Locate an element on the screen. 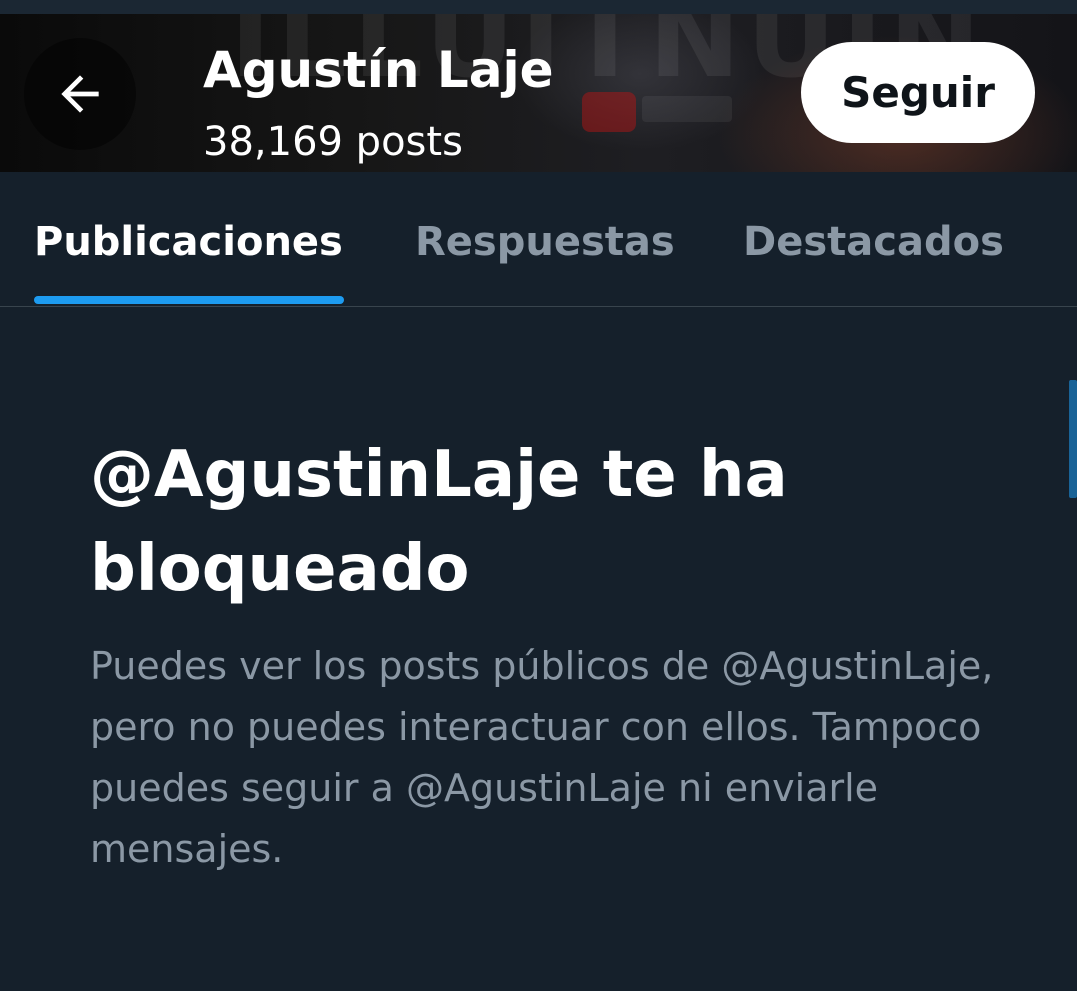 The height and width of the screenshot is (991, 1077). blocked-title: @AgustinLaje te ha bloqueado is located at coordinates (439, 522).